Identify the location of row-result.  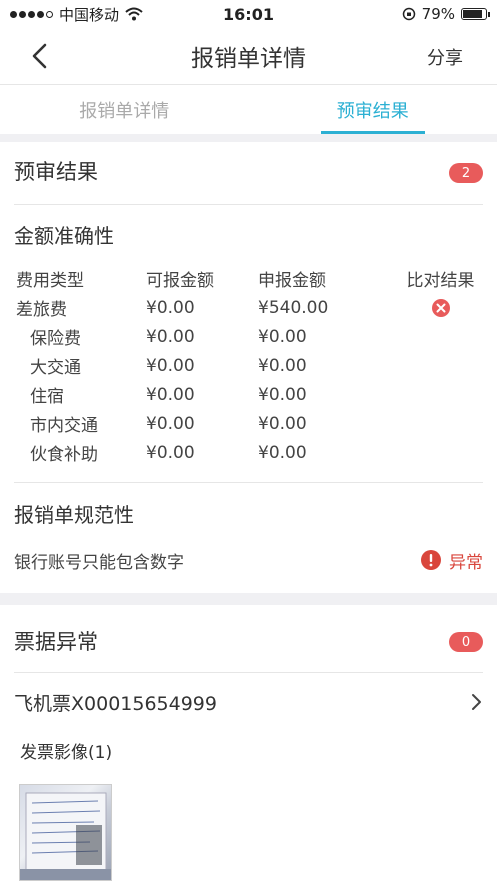
(440, 307).